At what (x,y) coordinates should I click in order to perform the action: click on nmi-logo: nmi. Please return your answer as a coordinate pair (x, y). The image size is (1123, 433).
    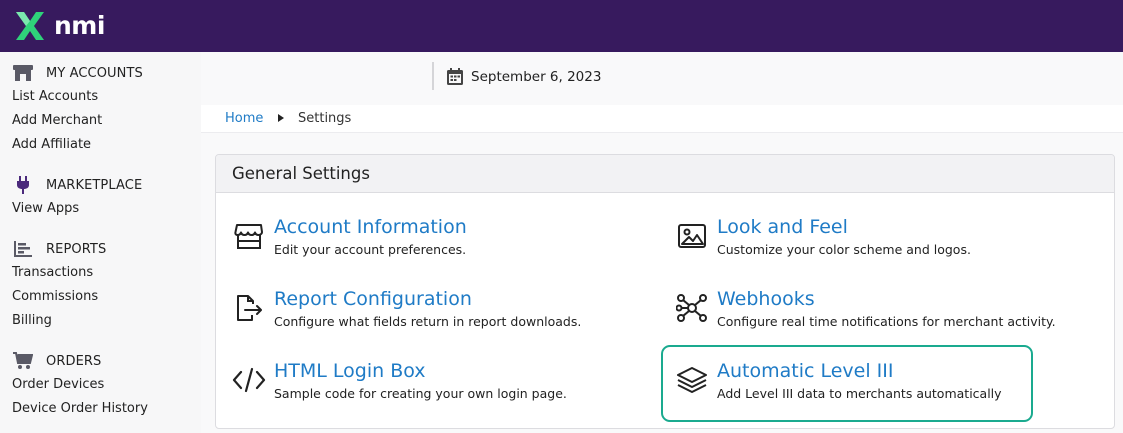
    Looking at the image, I should click on (58, 26).